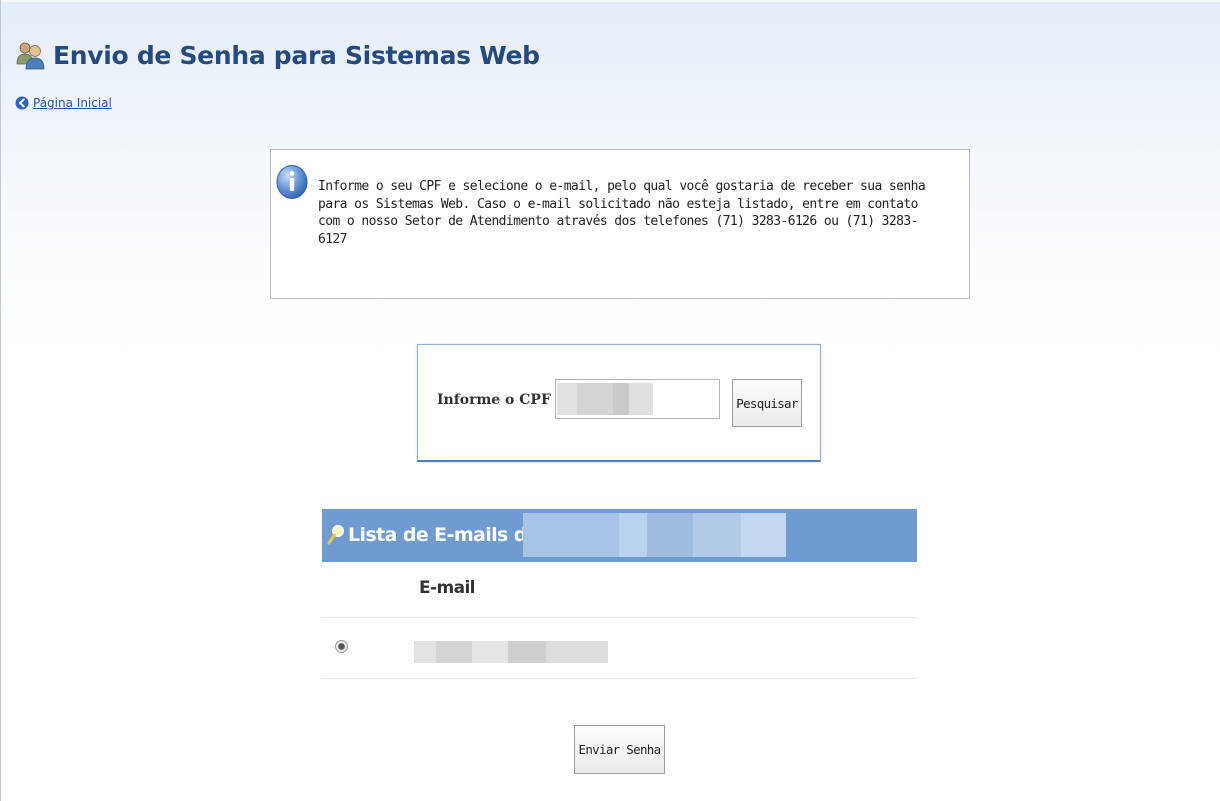  What do you see at coordinates (610, 1) in the screenshot?
I see `top-border` at bounding box center [610, 1].